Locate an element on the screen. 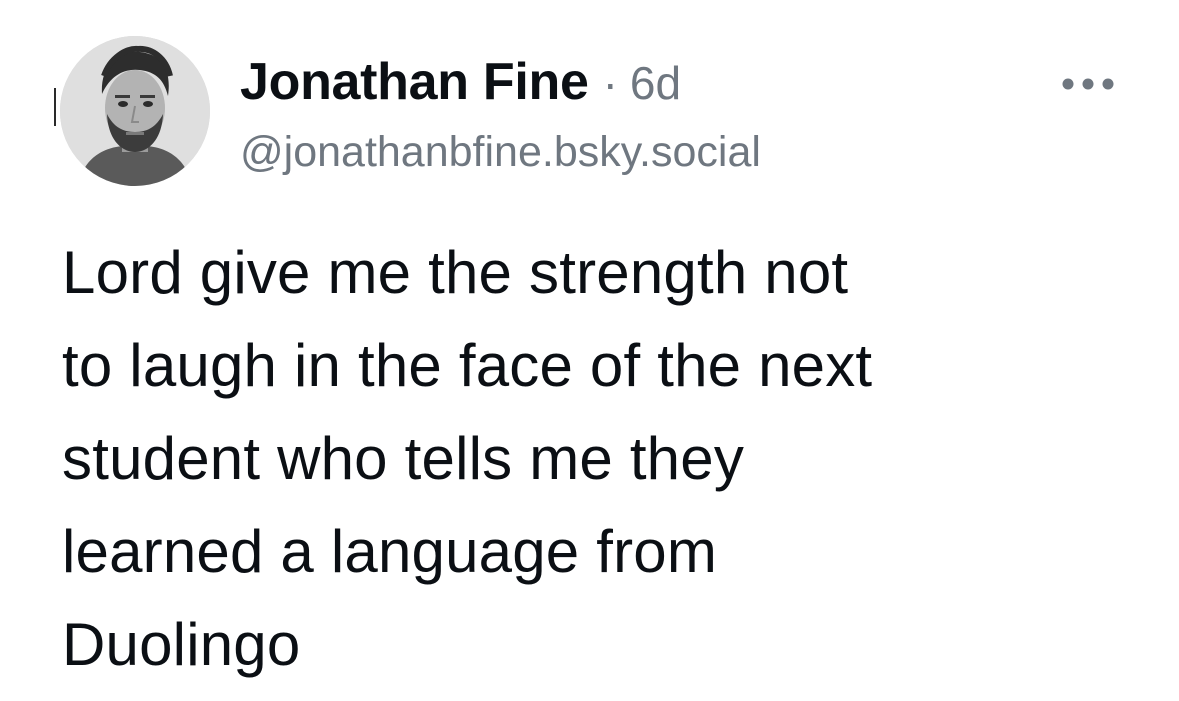 The height and width of the screenshot is (701, 1179). name-row: Jonathan Fine · 6d is located at coordinates (650, 89).